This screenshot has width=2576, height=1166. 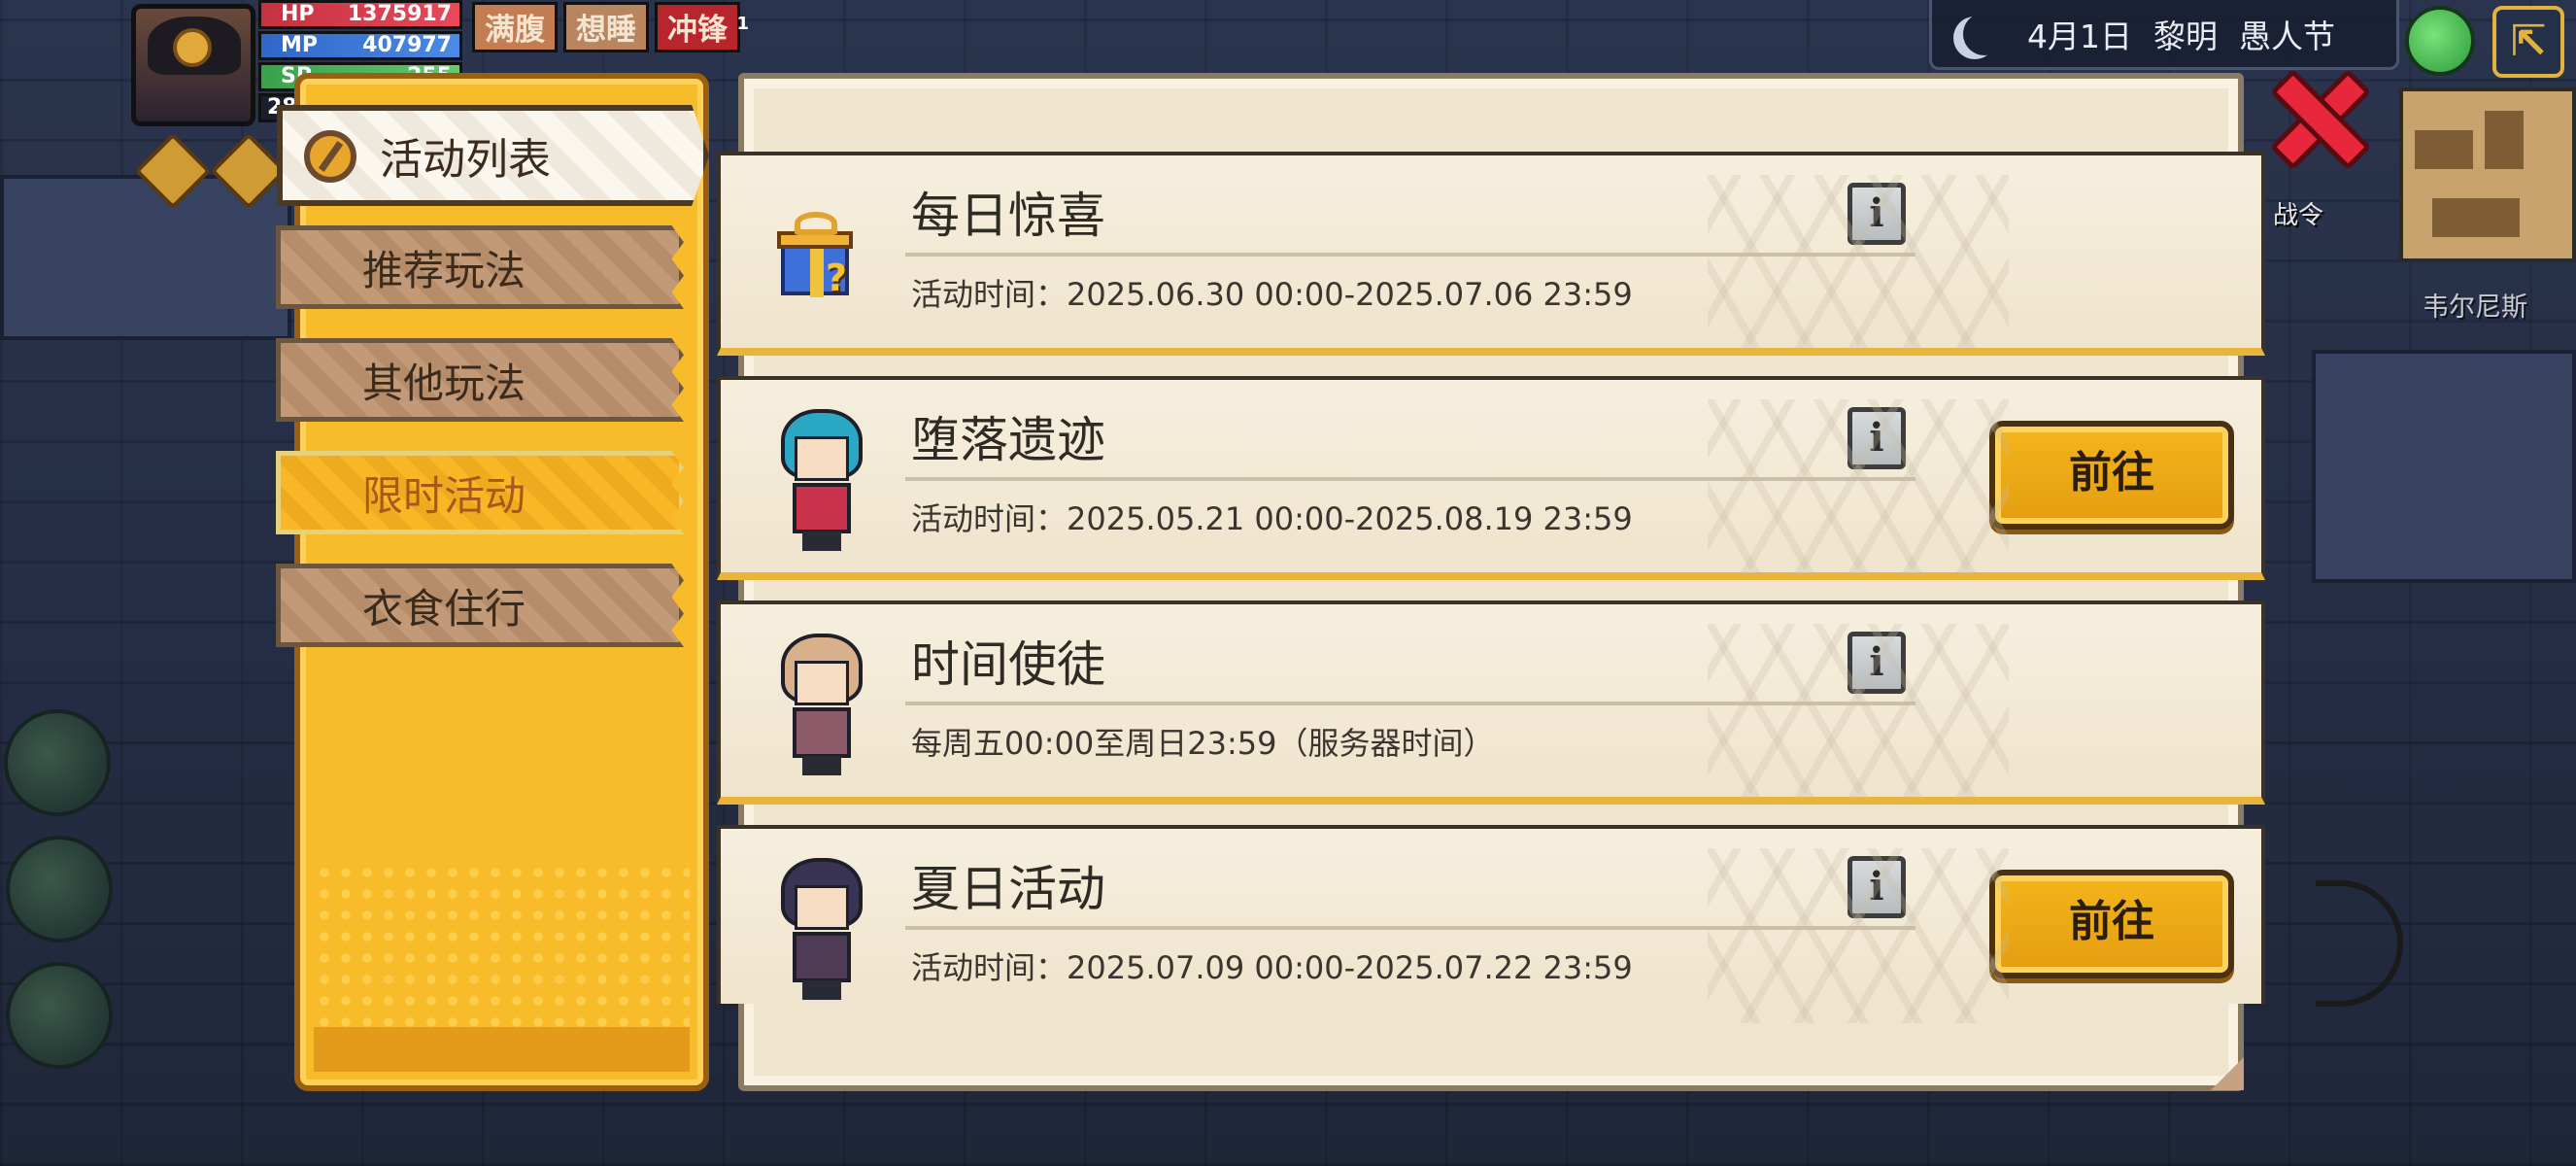 What do you see at coordinates (2079, 36) in the screenshot?
I see `date-text: 4月1日` at bounding box center [2079, 36].